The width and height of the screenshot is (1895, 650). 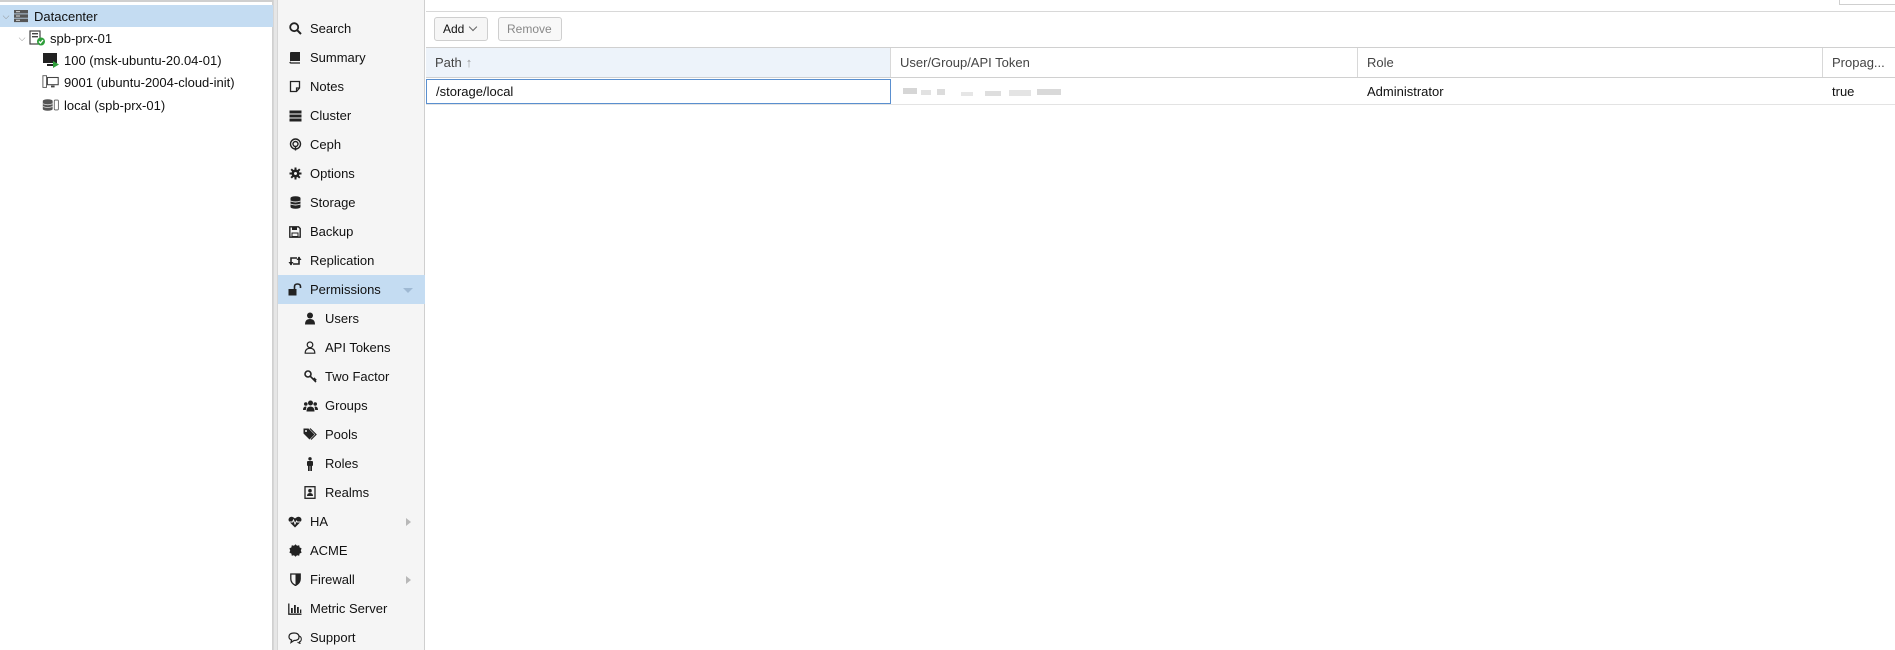 What do you see at coordinates (351, 86) in the screenshot?
I see `nav-item-notes: Notes` at bounding box center [351, 86].